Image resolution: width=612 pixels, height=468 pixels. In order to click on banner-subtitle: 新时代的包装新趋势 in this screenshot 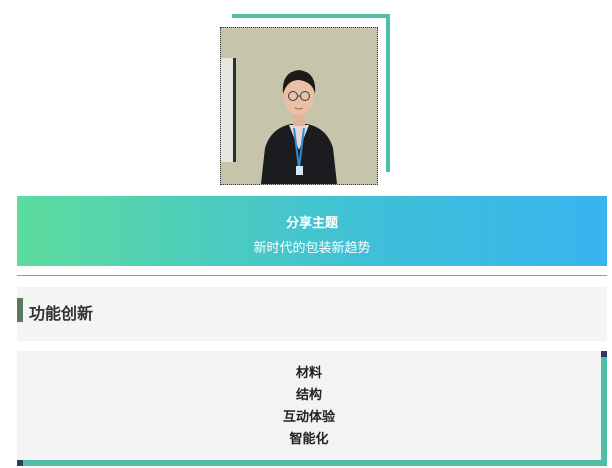, I will do `click(312, 248)`.